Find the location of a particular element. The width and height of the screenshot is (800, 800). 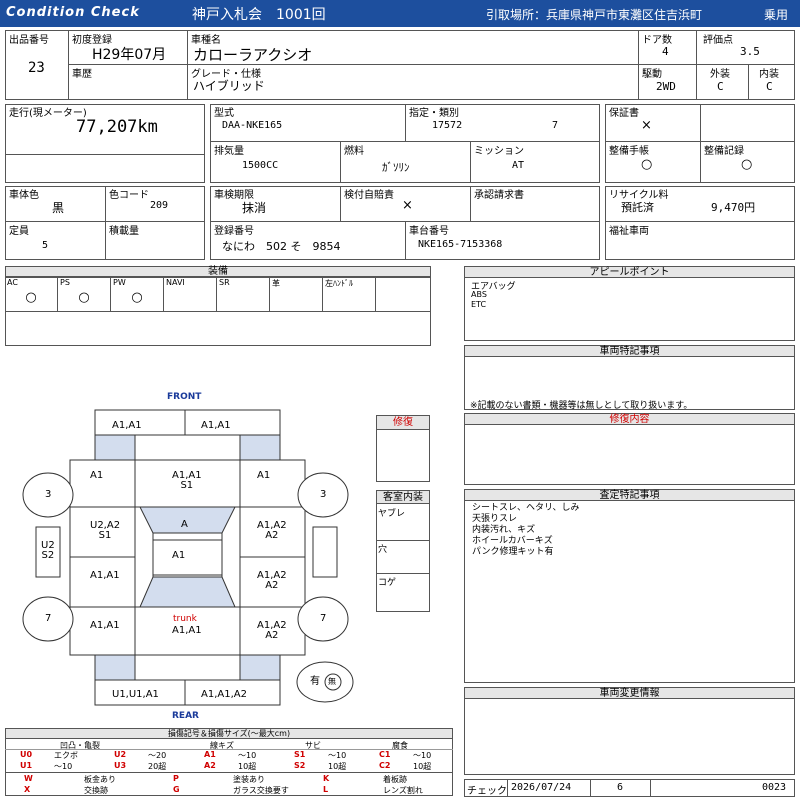

legend-desc: エクボ is located at coordinates (66, 755).